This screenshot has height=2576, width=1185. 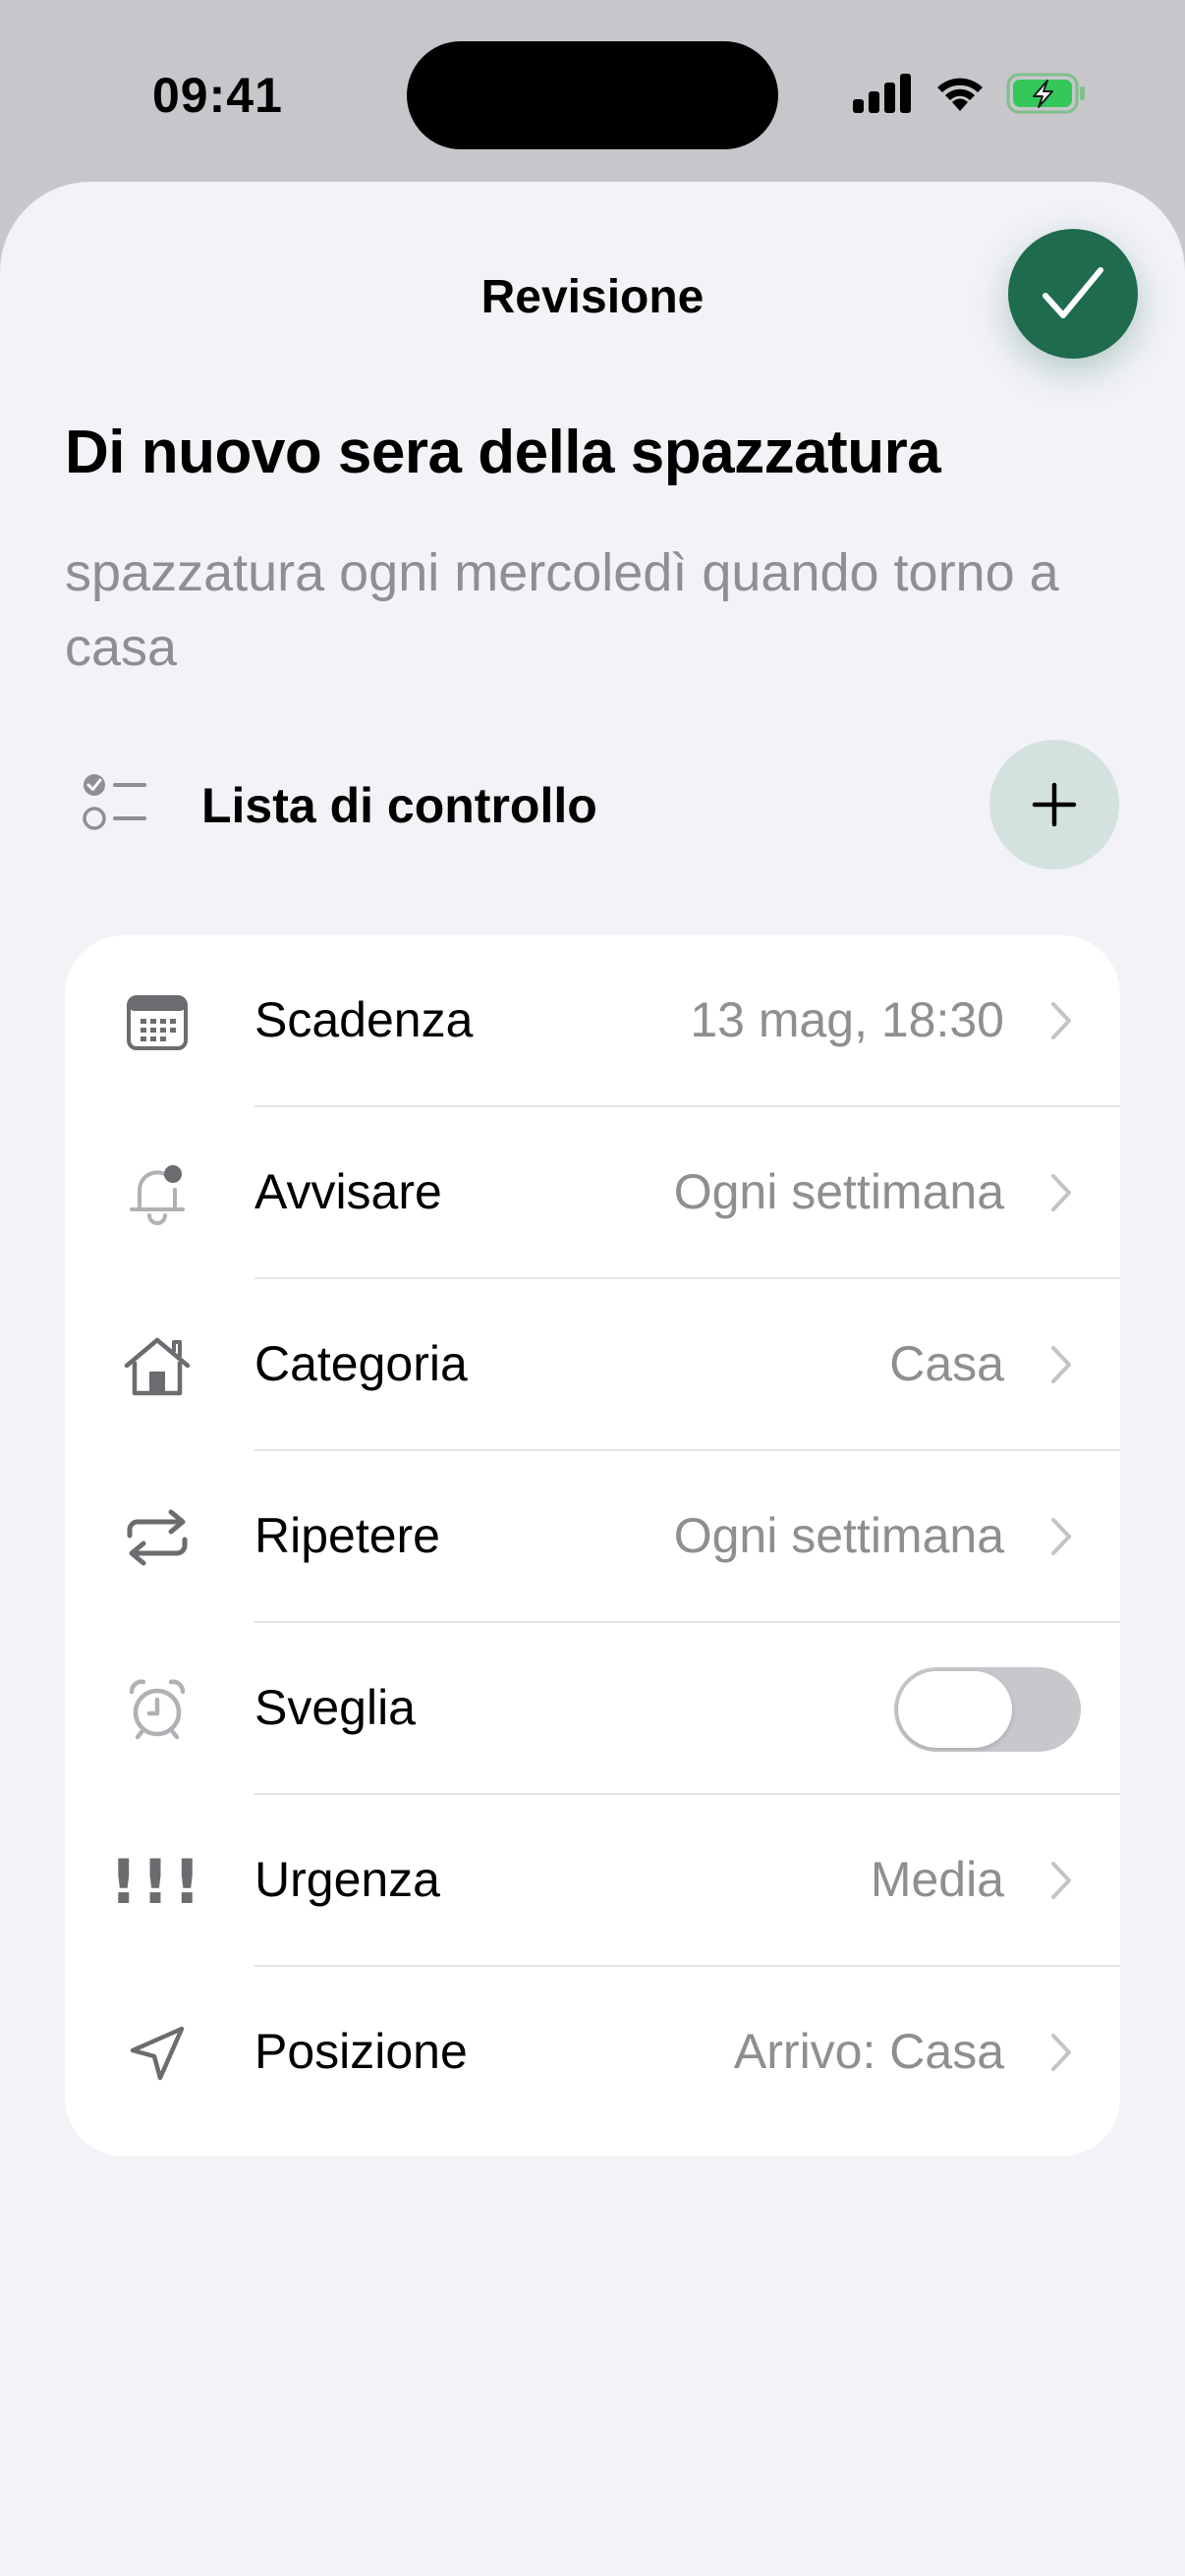 What do you see at coordinates (157, 1193) in the screenshot?
I see `bell-icon` at bounding box center [157, 1193].